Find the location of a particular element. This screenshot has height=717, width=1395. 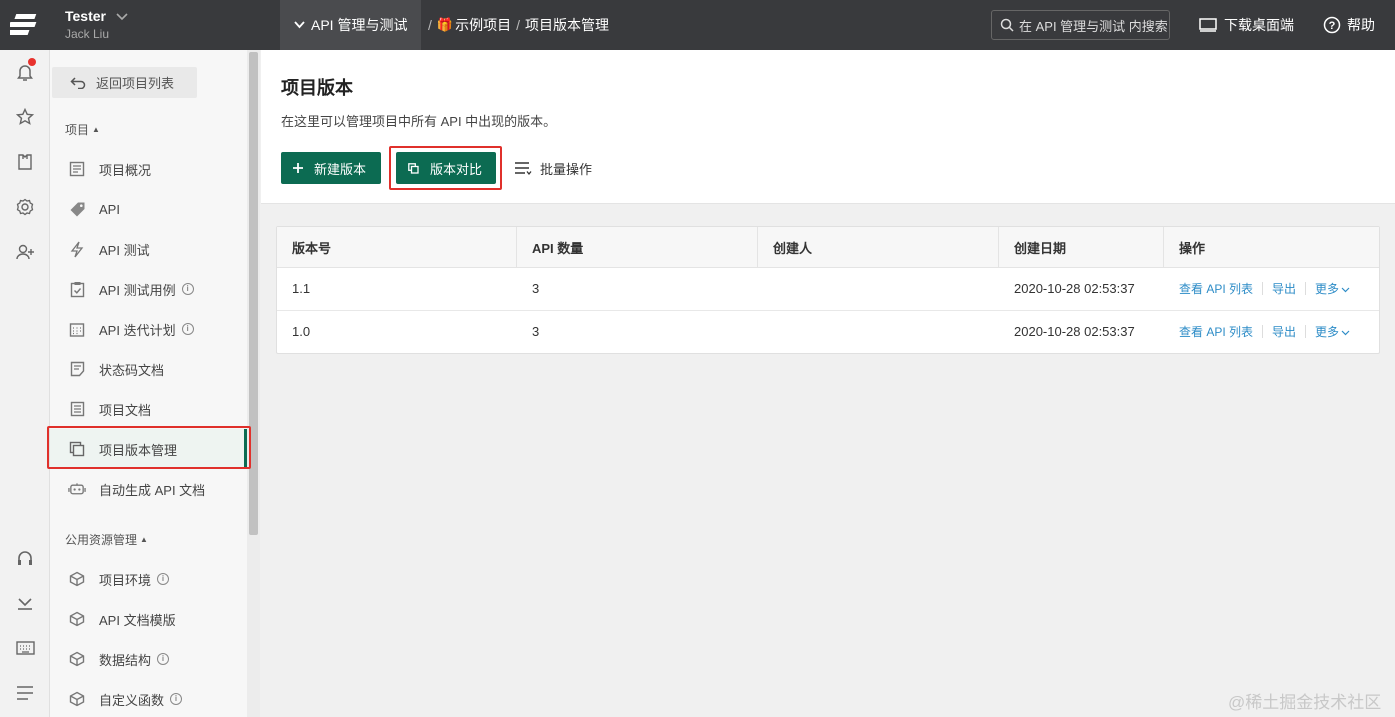

keyboard-icon is located at coordinates (25, 648).